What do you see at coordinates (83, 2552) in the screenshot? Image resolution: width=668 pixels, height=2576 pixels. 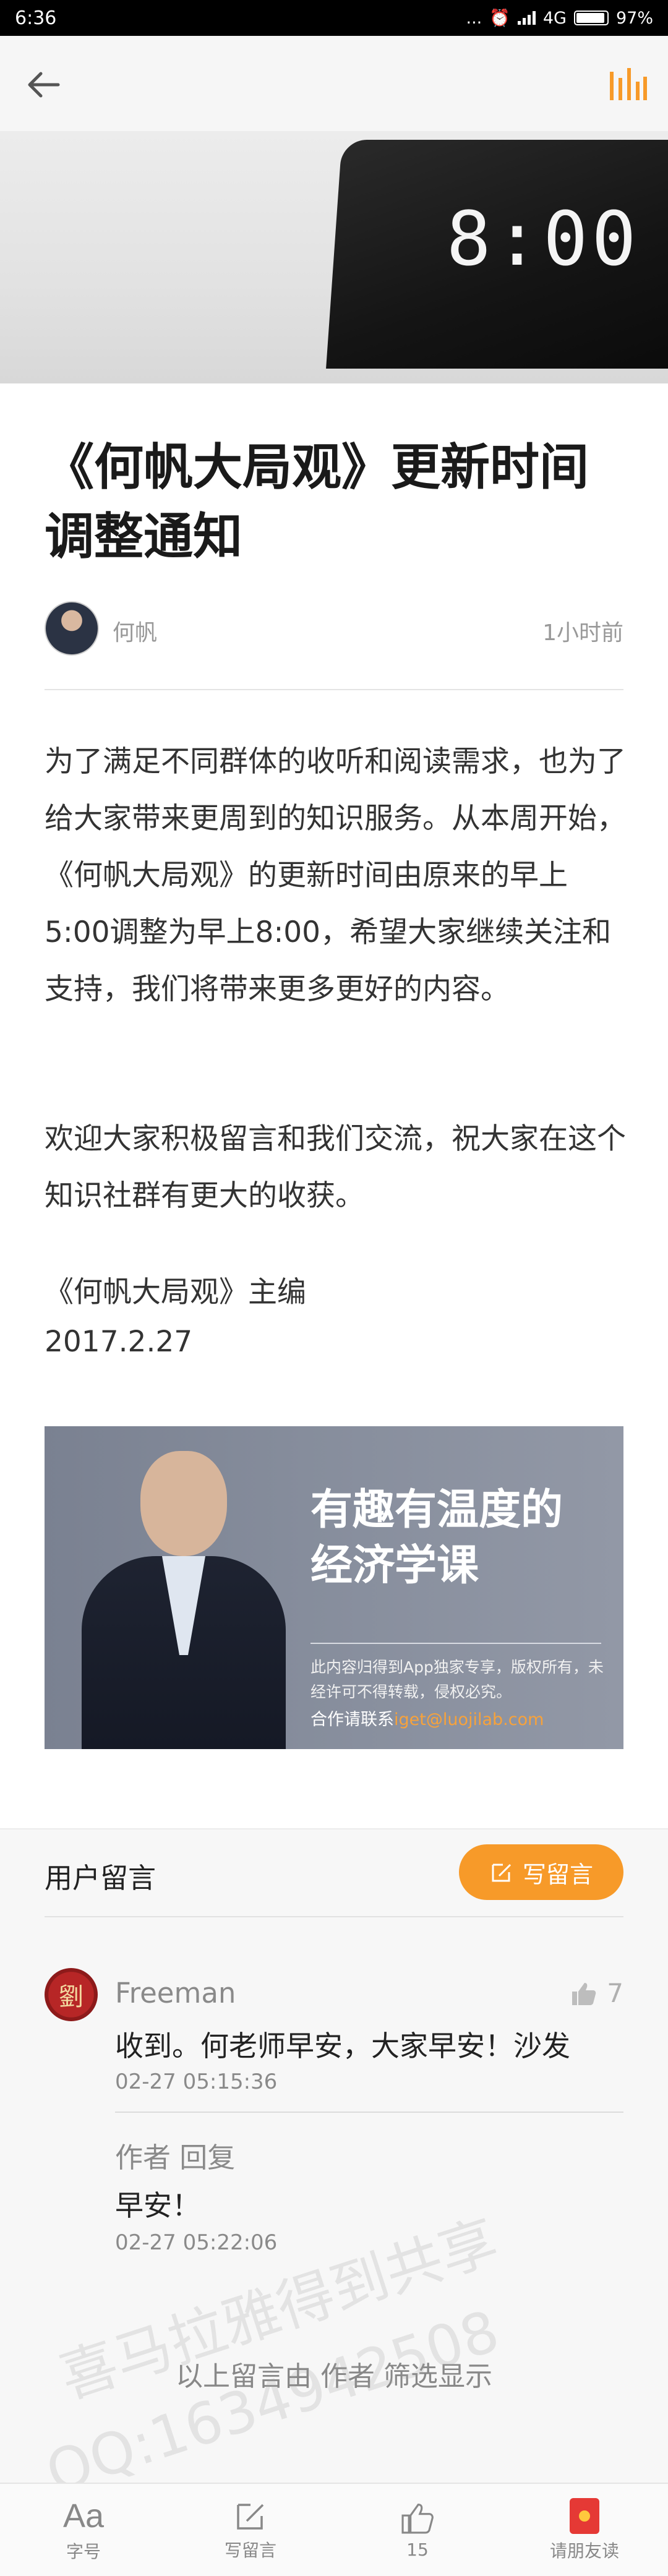 I see `font-size-label: 字号` at bounding box center [83, 2552].